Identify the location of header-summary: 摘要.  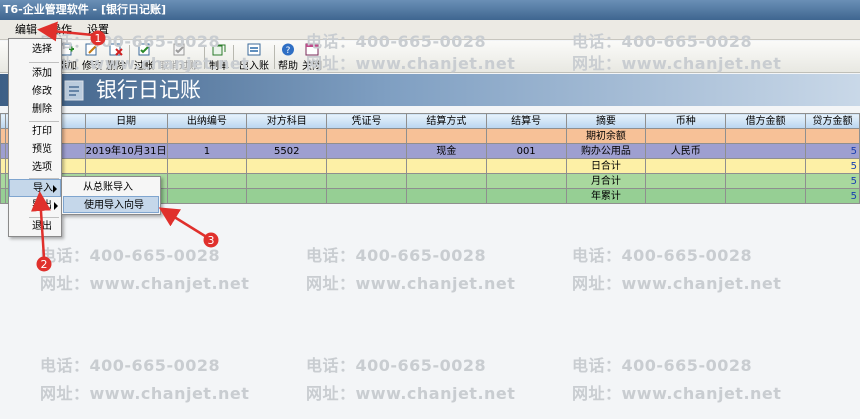
(606, 121).